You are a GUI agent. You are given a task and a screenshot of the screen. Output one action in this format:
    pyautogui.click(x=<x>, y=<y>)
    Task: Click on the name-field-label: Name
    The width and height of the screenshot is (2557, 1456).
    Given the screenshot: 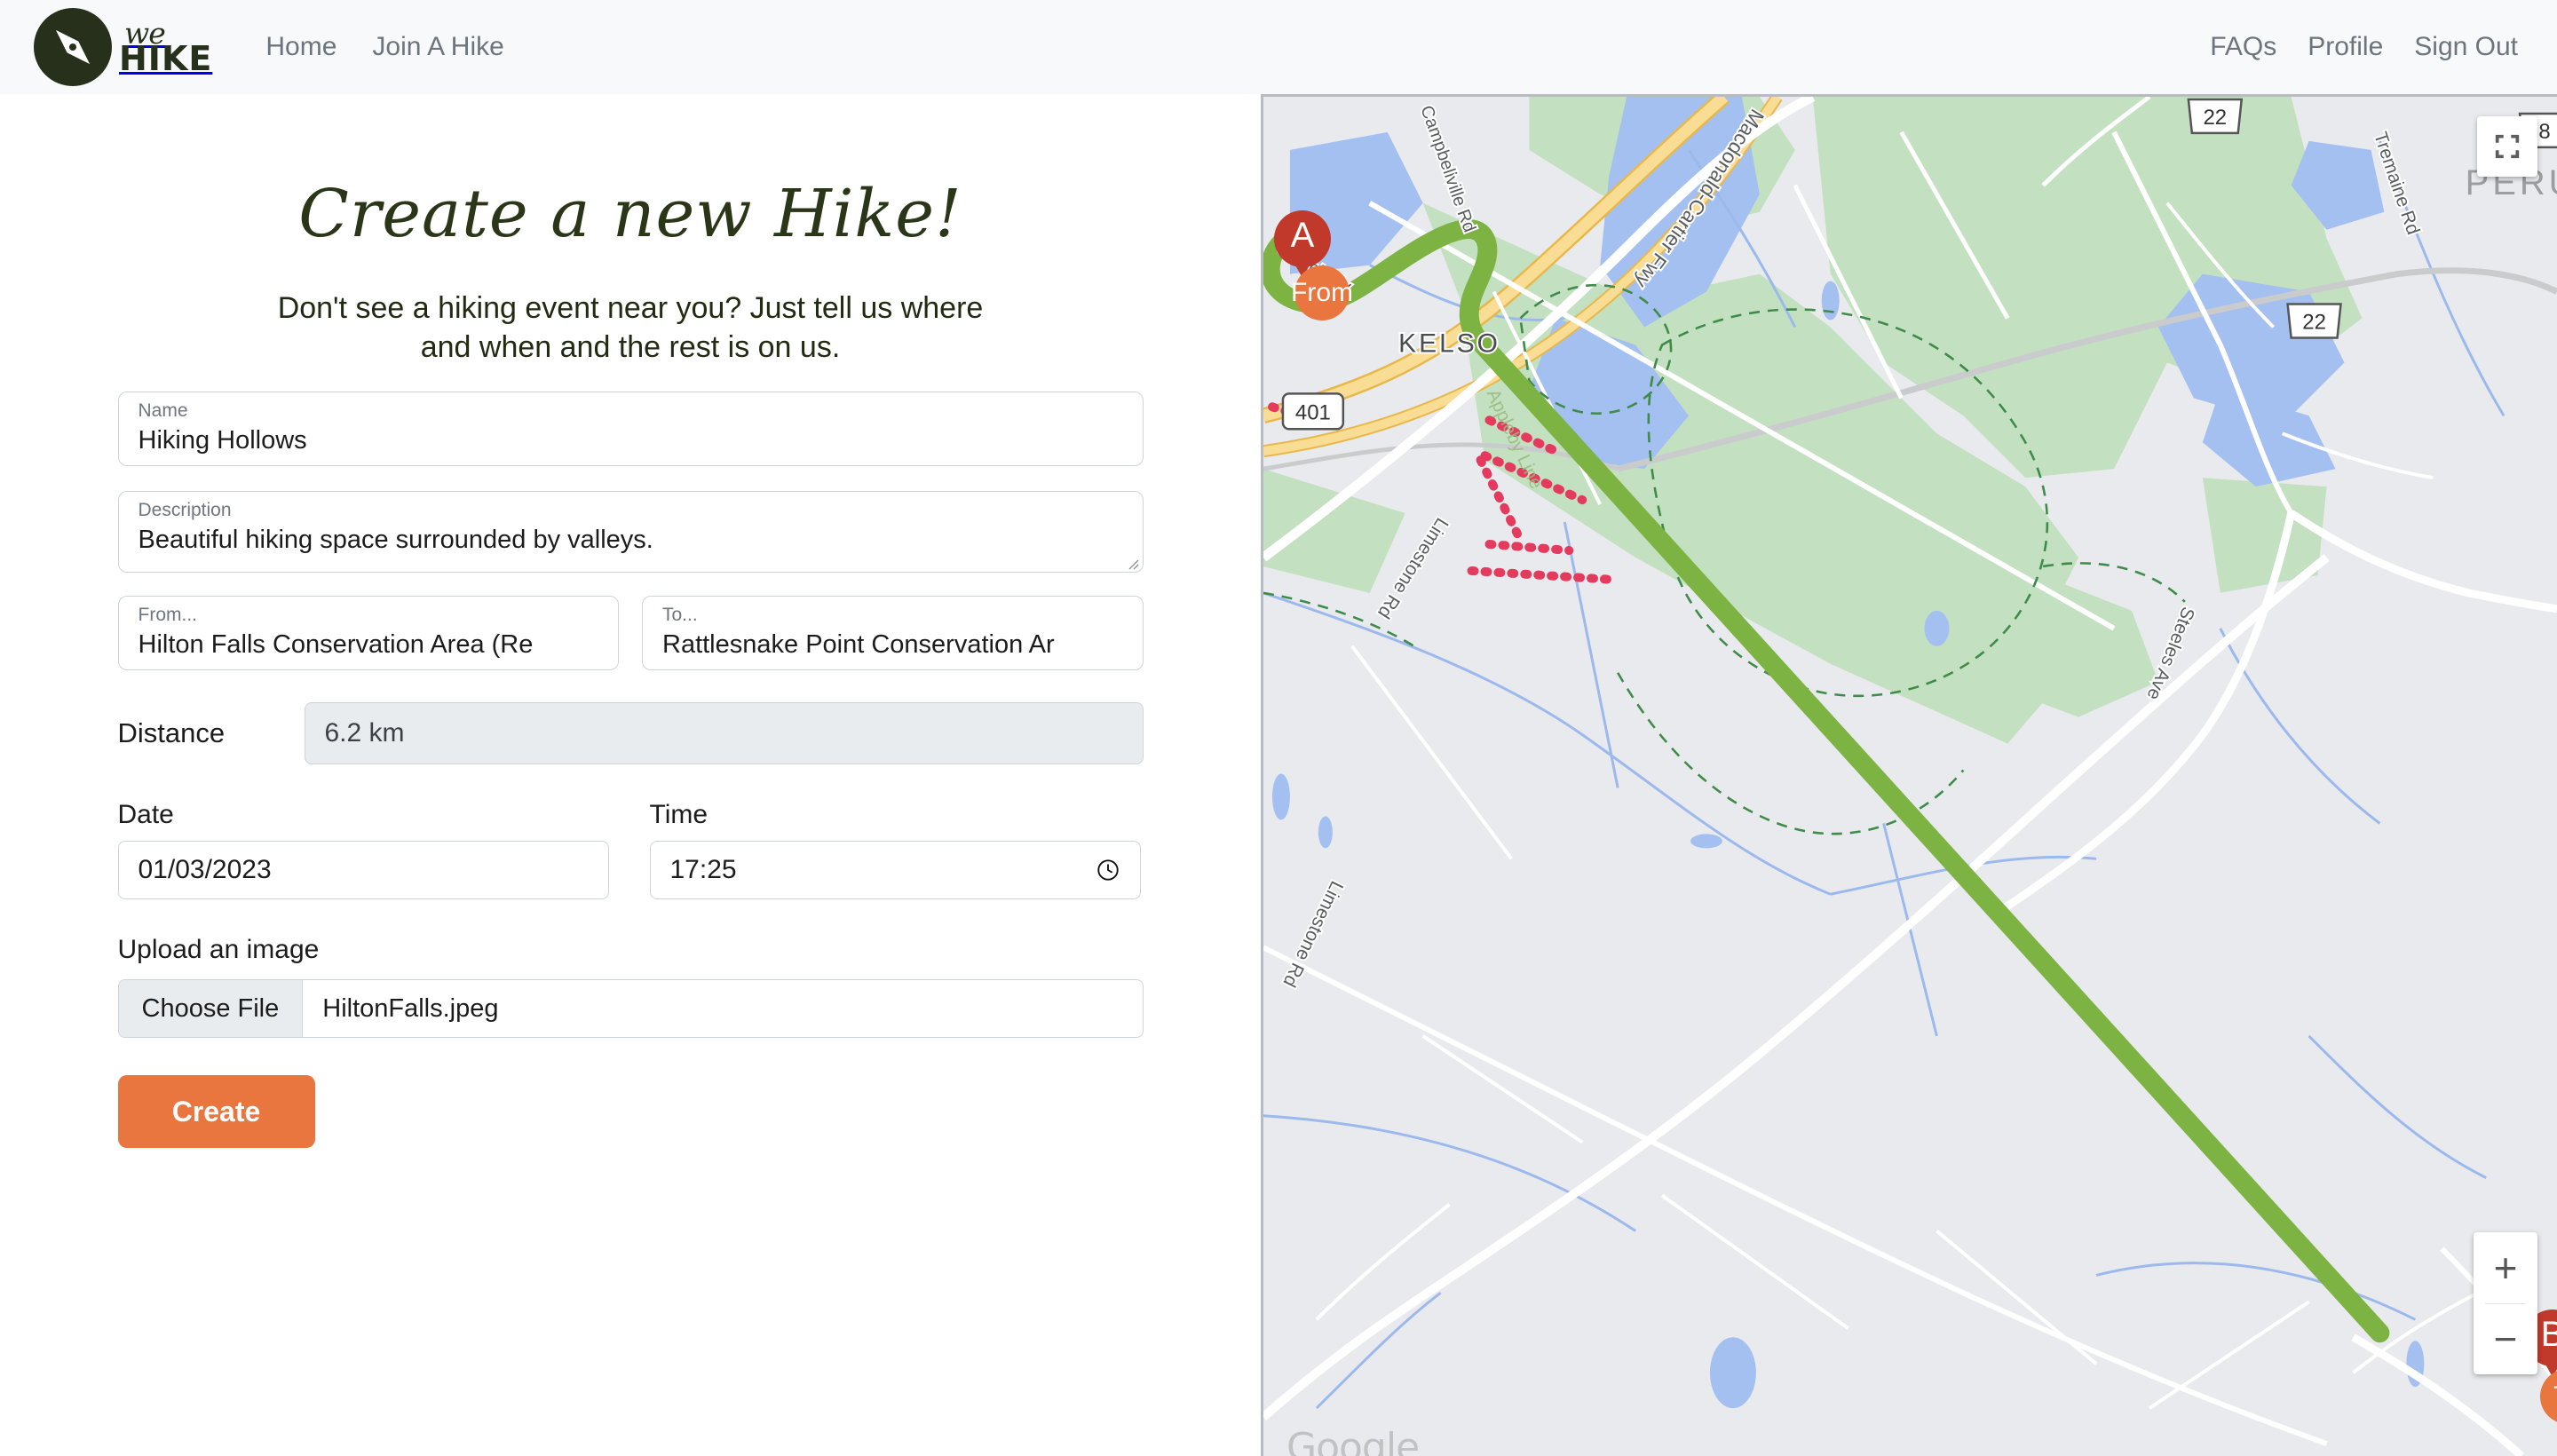 What is the action you would take?
    pyautogui.click(x=163, y=411)
    